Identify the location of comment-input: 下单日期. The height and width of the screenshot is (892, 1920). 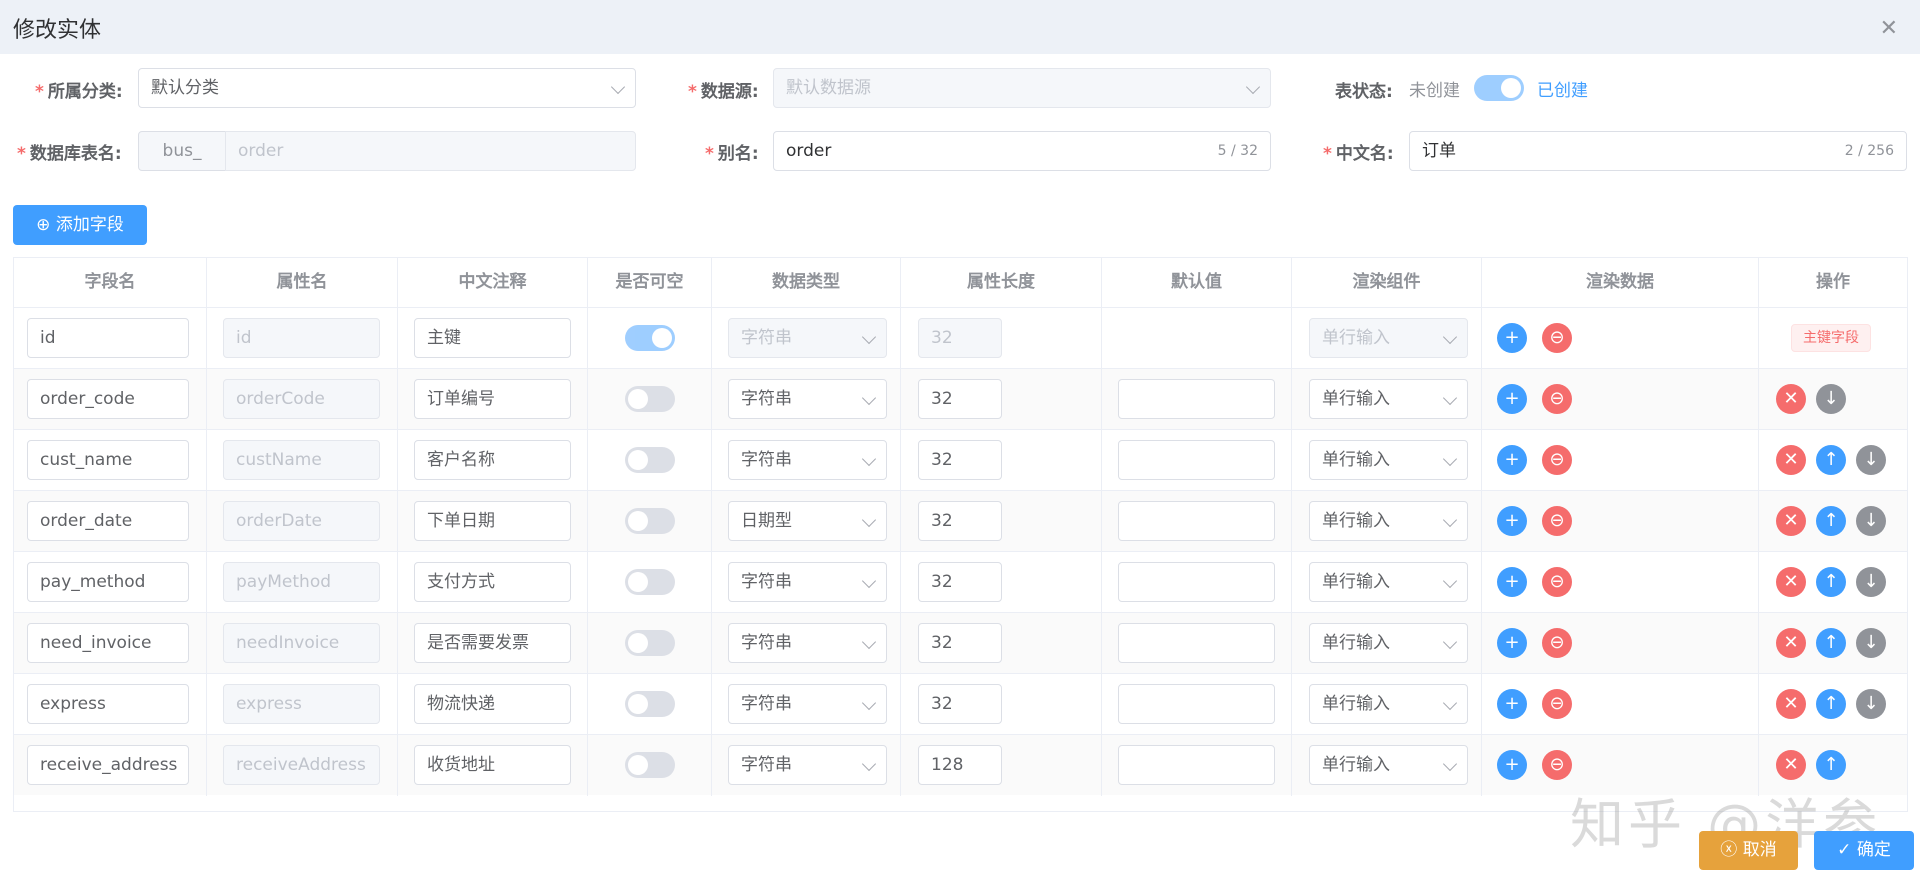
(492, 521).